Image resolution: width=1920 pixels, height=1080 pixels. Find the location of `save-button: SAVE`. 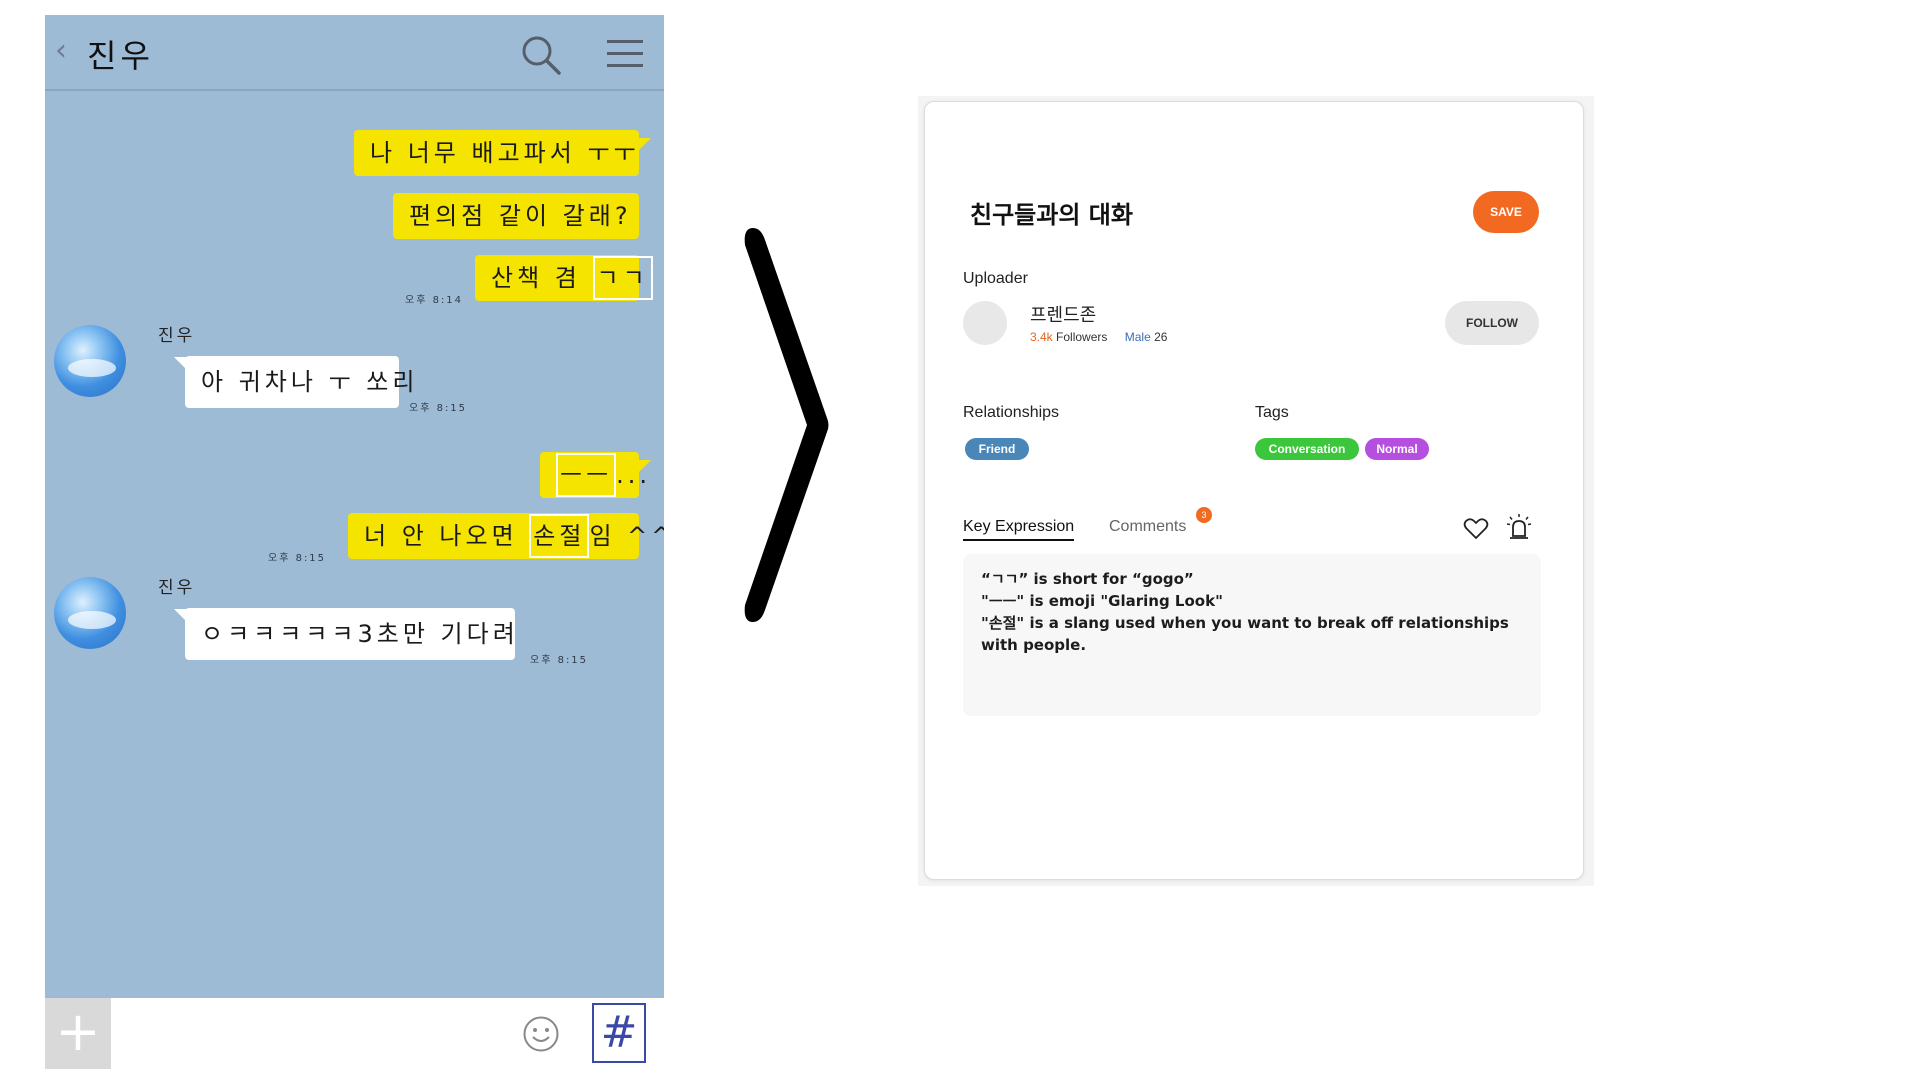

save-button: SAVE is located at coordinates (1506, 212).